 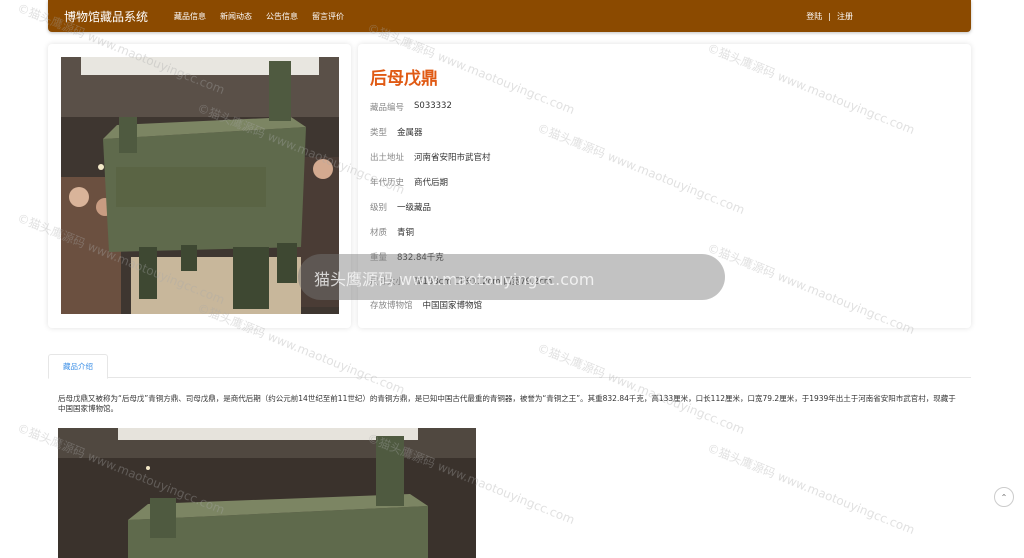 I want to click on item-title: 后母戊鼎, so click(x=404, y=79).